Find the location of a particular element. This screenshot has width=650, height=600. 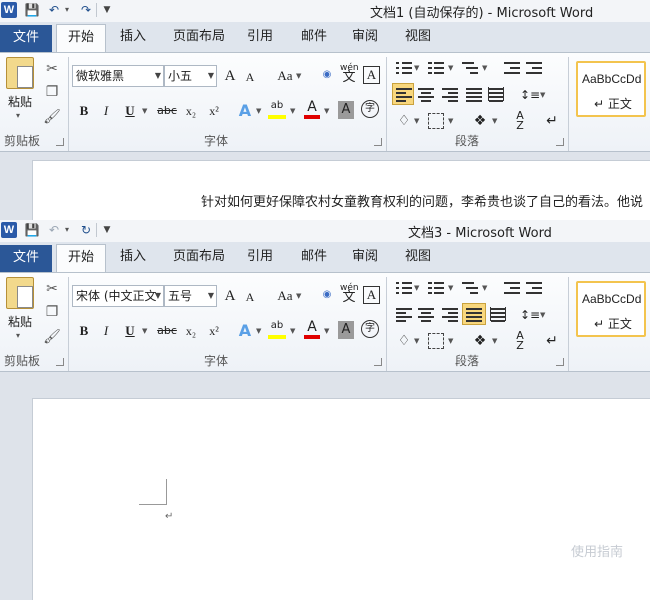

font-name-combo: 微软雅黑 ▼ is located at coordinates (118, 76).